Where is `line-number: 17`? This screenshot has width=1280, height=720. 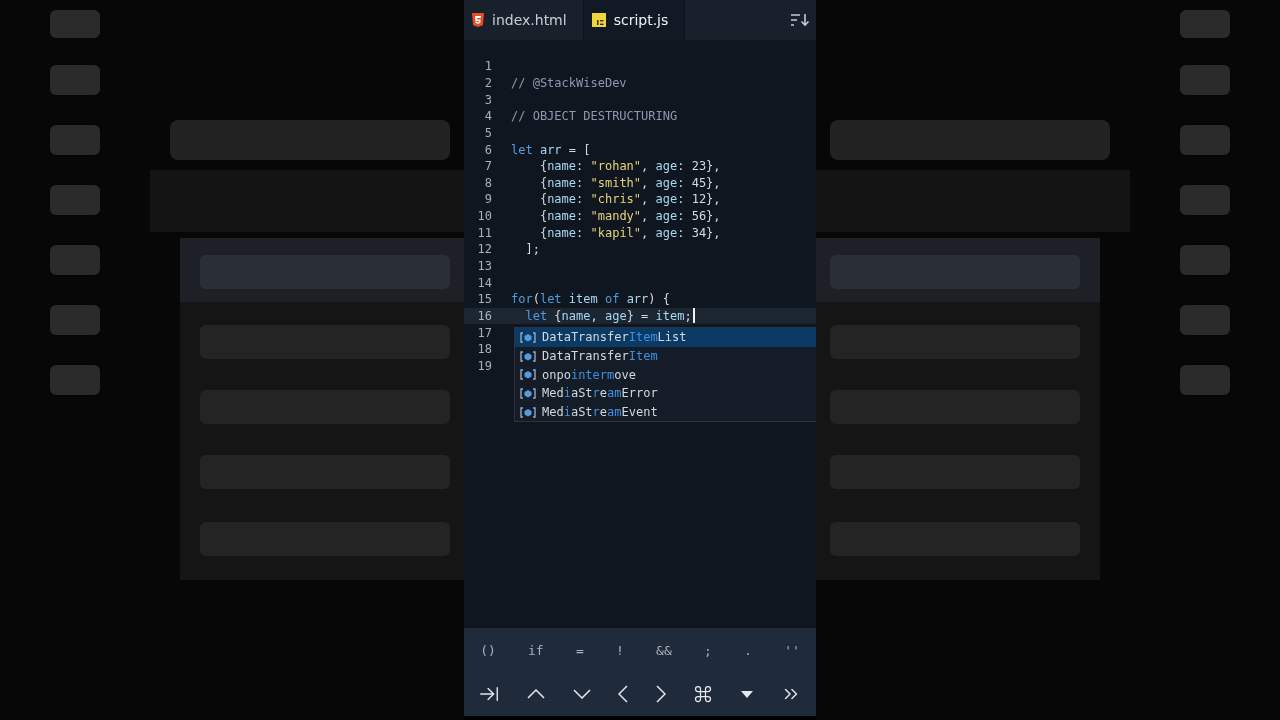
line-number: 17 is located at coordinates (484, 332).